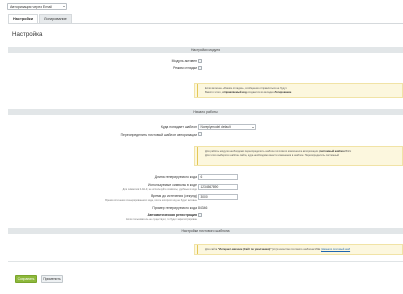  Describe the element at coordinates (215, 127) in the screenshot. I see `mail-template-value: Noreplymodel default` at that location.